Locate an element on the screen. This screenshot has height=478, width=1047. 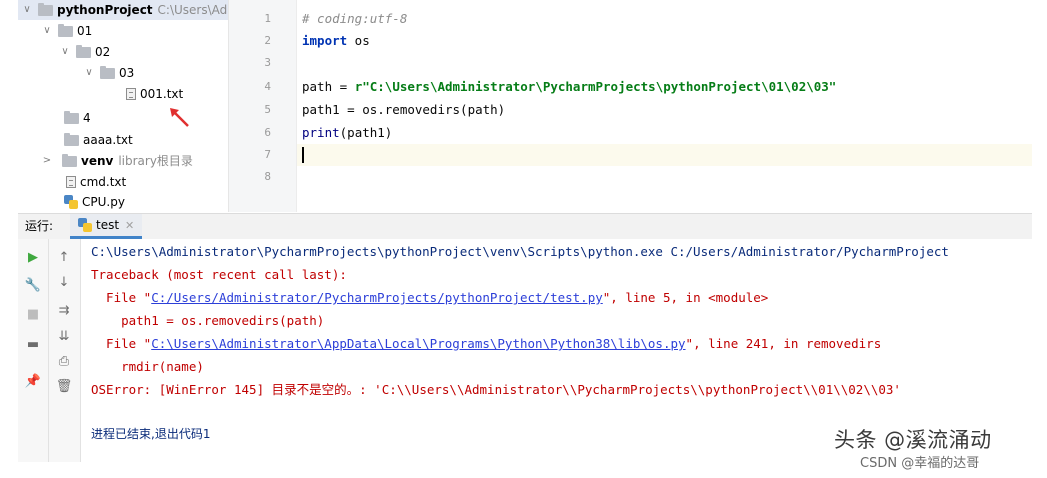
tree-item-label: CPU.py is located at coordinates (103, 202).